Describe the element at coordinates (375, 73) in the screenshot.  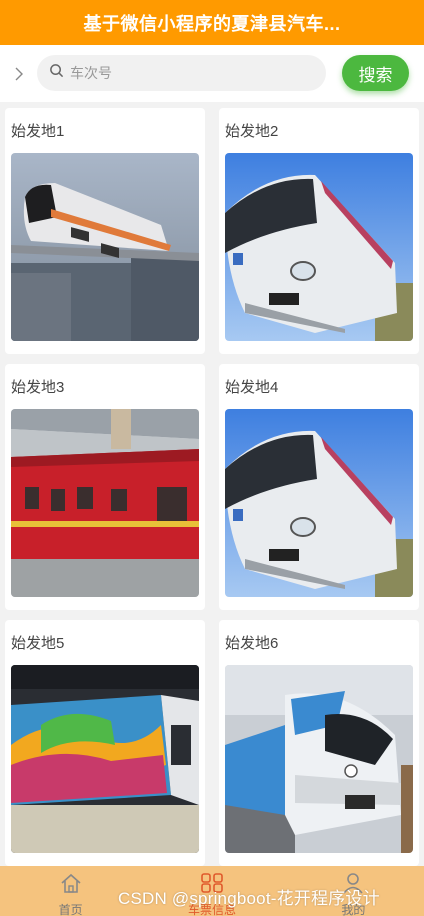
I see `search-button: 搜索` at that location.